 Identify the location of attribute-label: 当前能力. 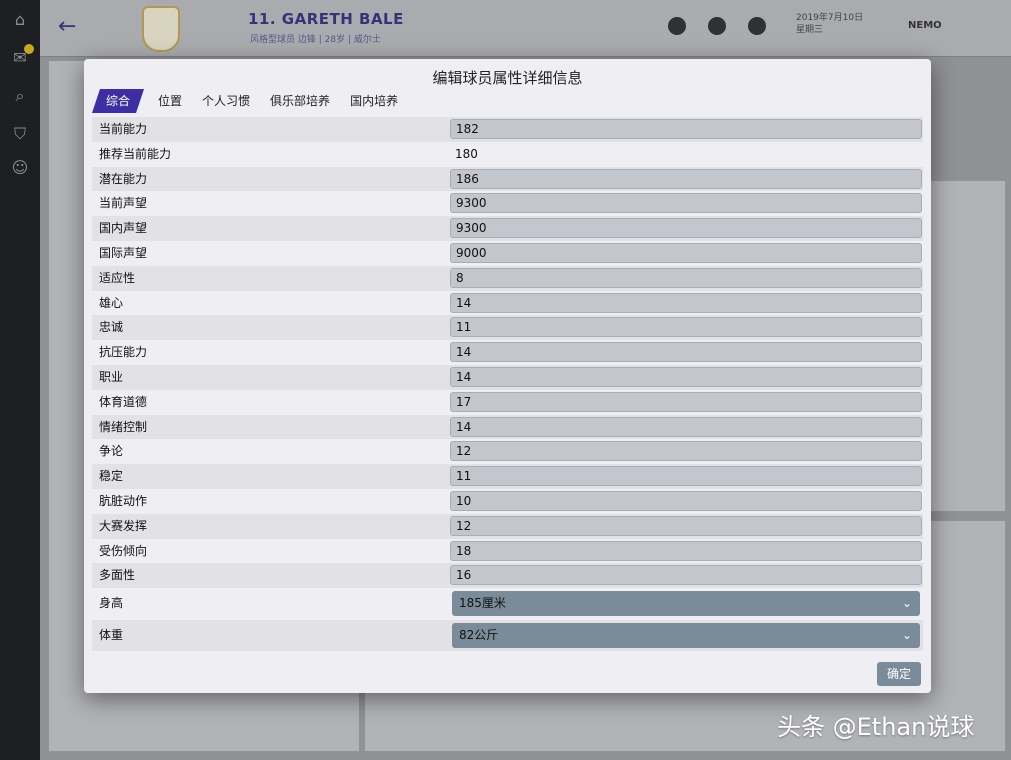
(123, 129).